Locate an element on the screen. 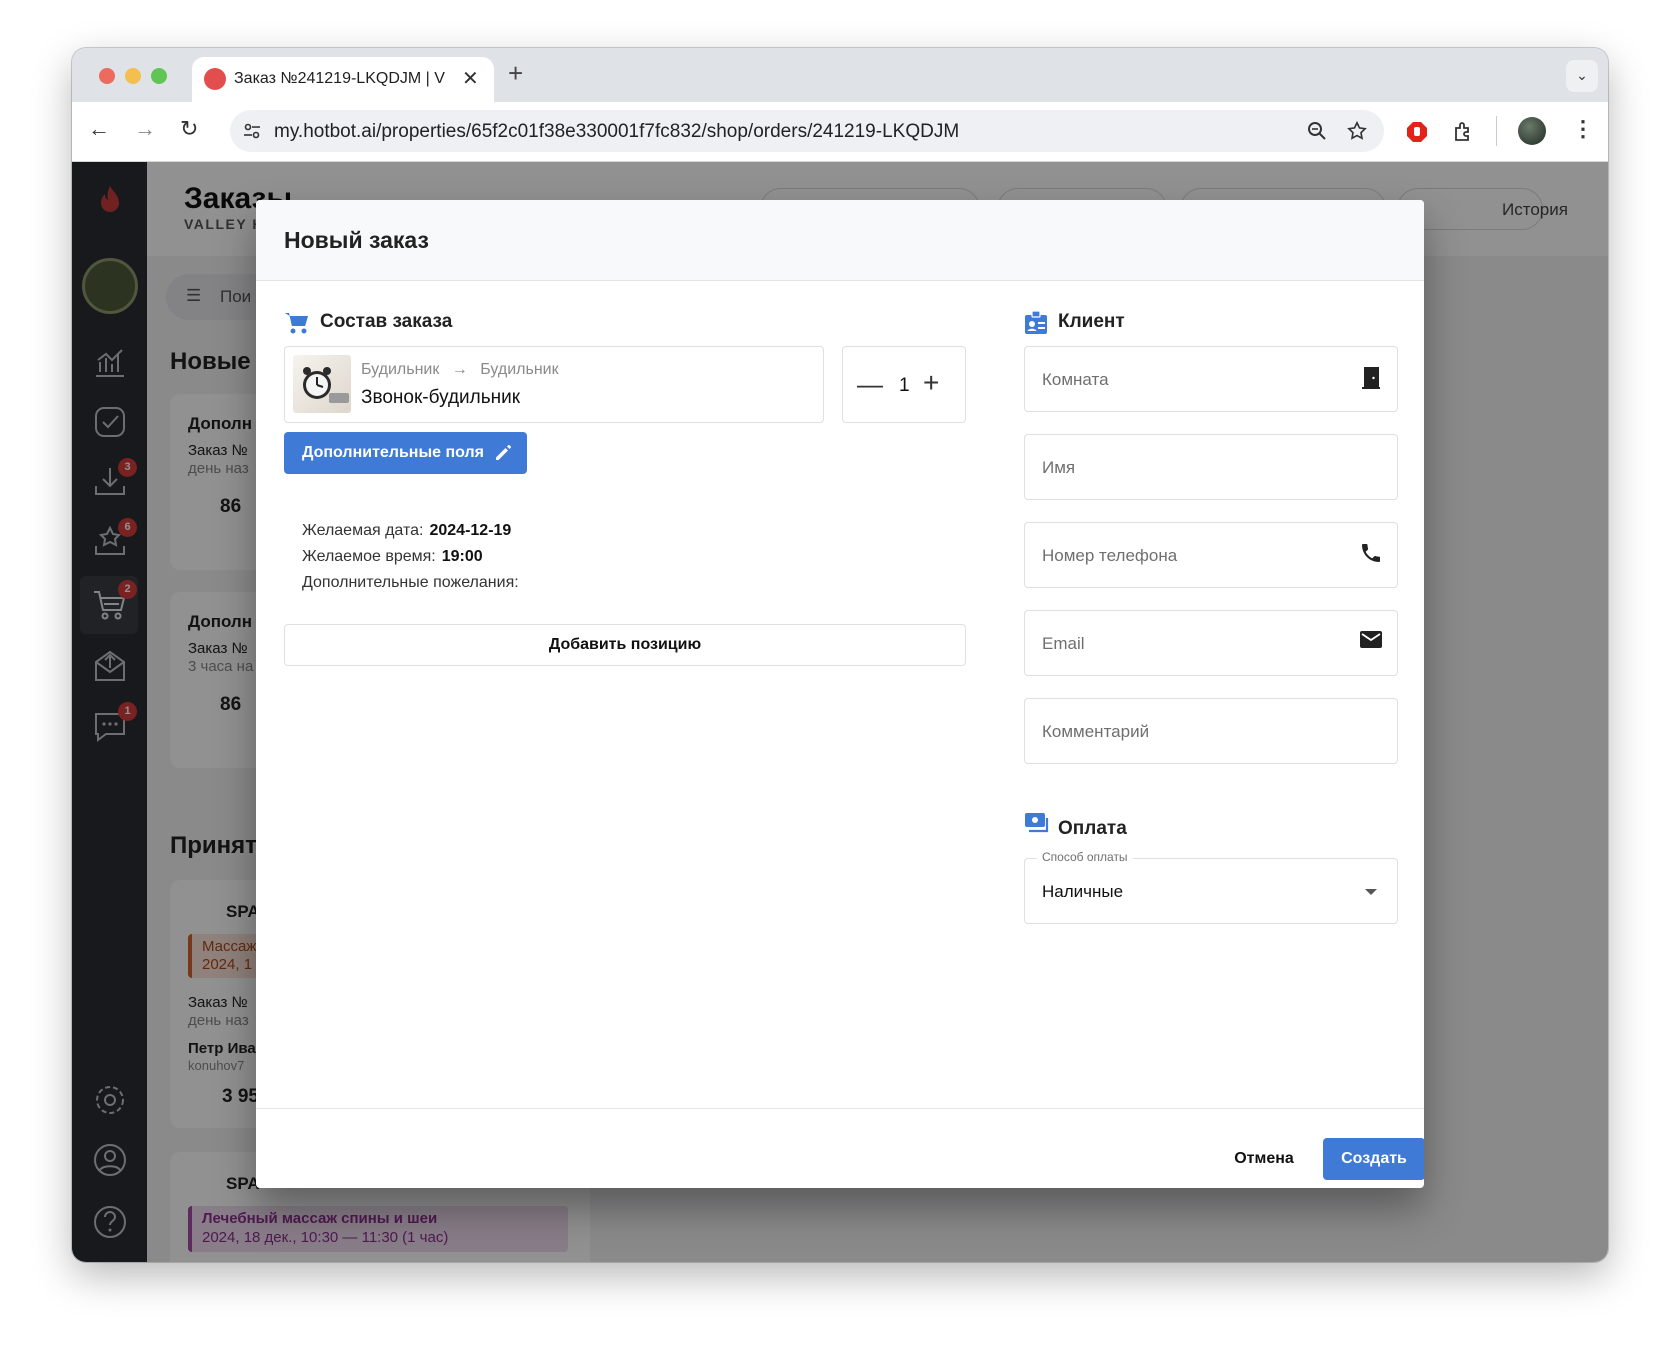 This screenshot has width=1680, height=1356. door-icon is located at coordinates (1371, 378).